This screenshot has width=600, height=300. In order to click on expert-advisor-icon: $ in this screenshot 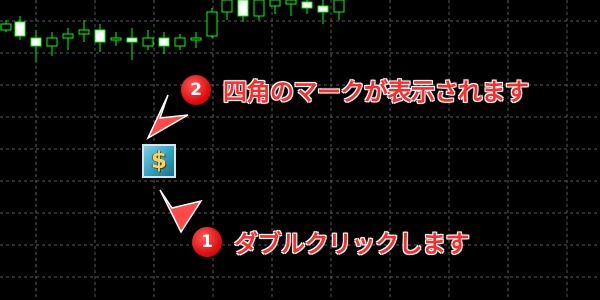, I will do `click(159, 161)`.